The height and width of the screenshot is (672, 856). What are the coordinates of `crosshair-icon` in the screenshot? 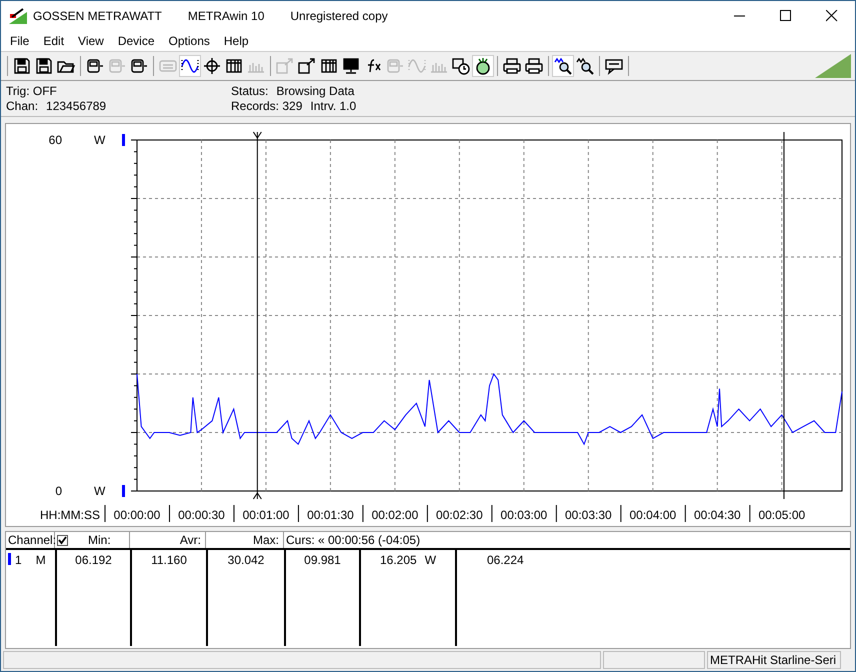 It's located at (212, 66).